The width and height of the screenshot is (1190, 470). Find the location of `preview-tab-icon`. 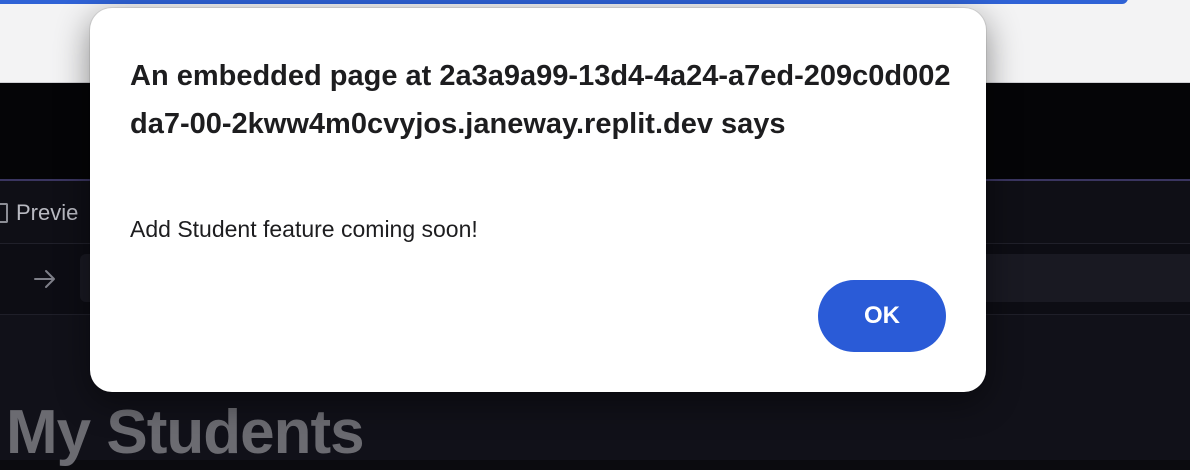

preview-tab-icon is located at coordinates (4, 213).